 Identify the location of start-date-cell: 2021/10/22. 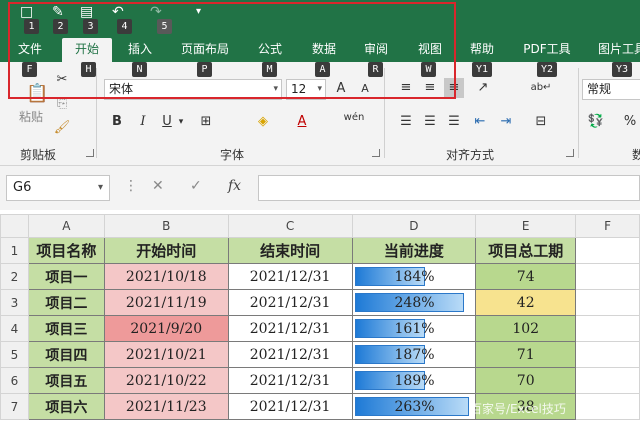
(166, 380).